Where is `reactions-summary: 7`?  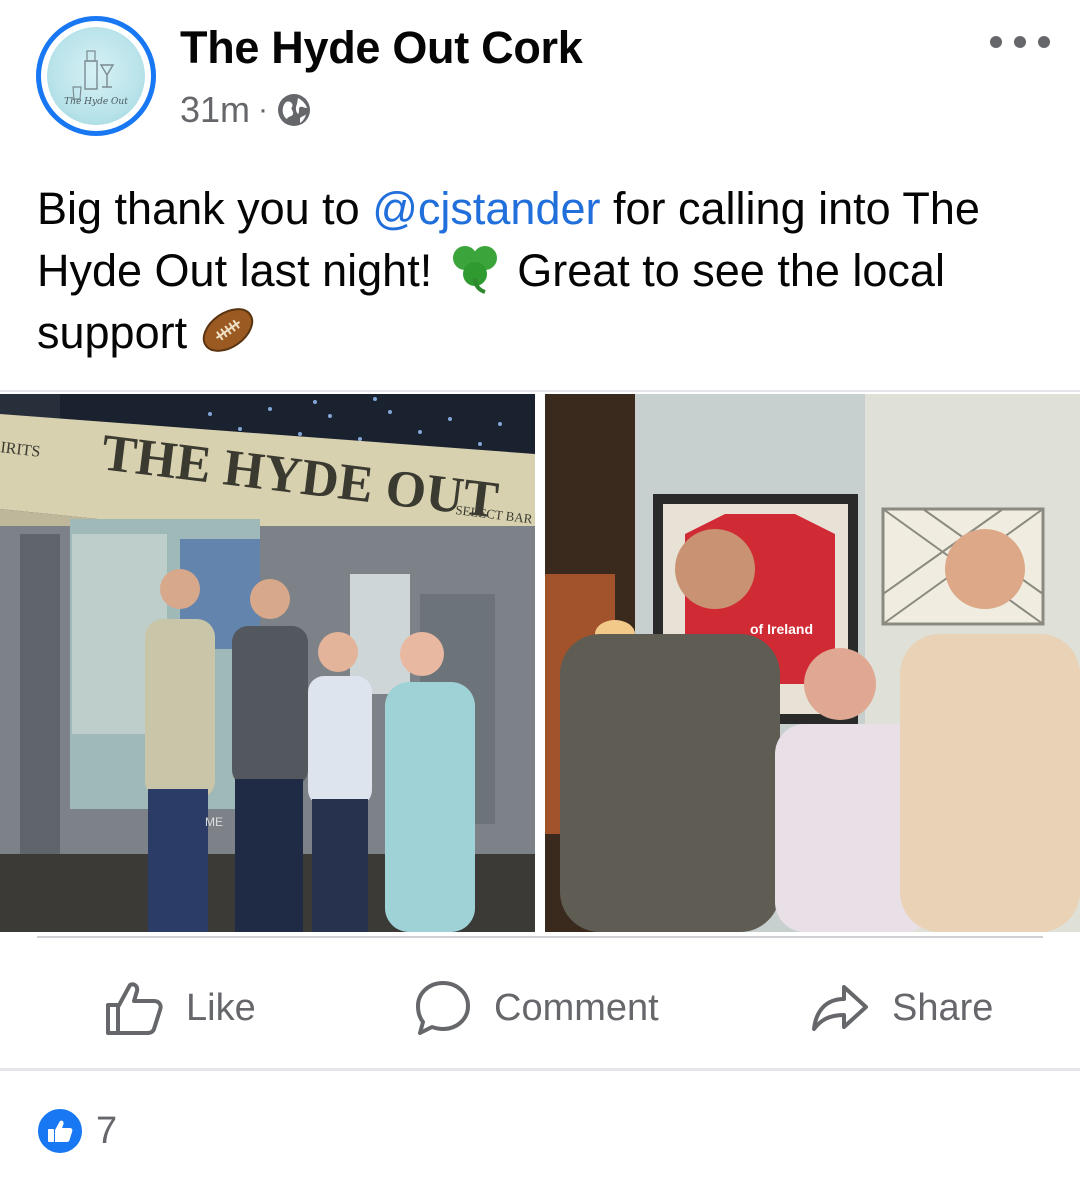 reactions-summary: 7 is located at coordinates (76, 1131).